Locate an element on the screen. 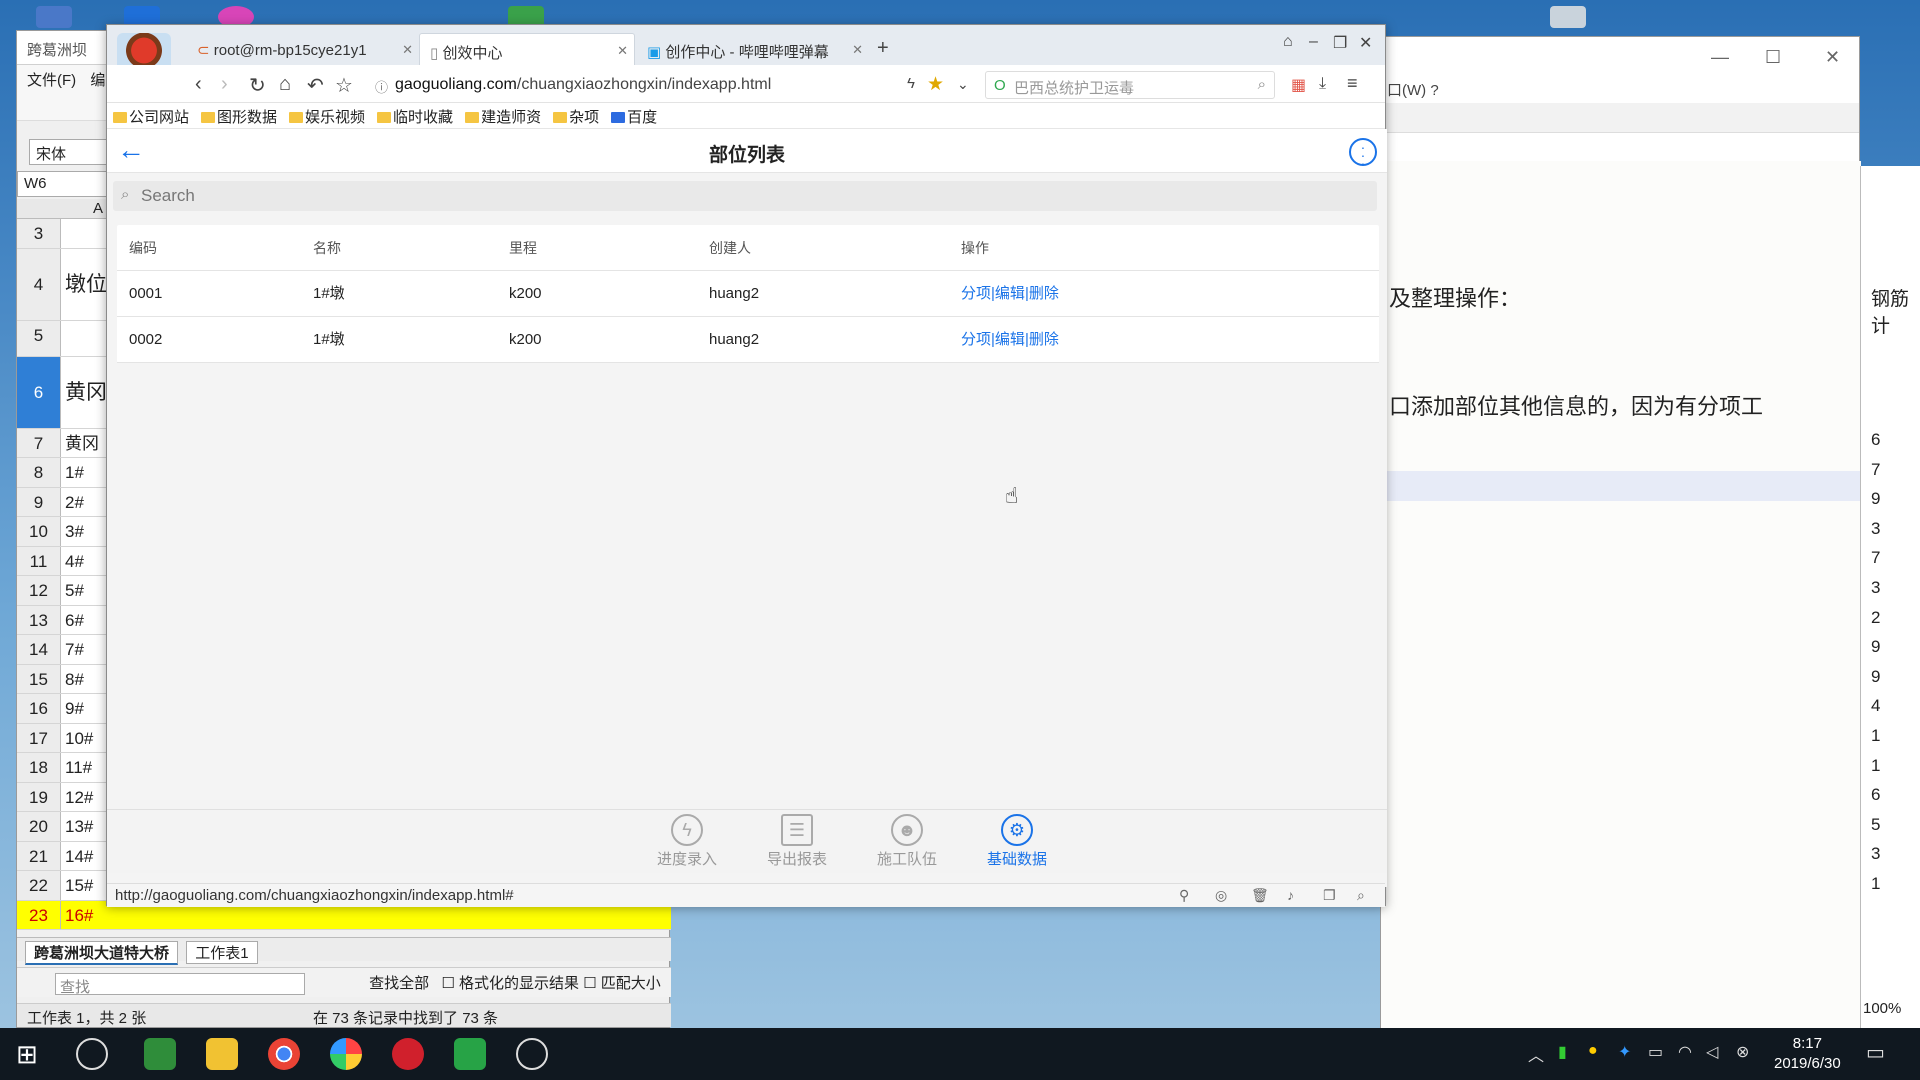 This screenshot has height=1080, width=1920. nav-item-2: ☻ 施工队伍 is located at coordinates (907, 841).